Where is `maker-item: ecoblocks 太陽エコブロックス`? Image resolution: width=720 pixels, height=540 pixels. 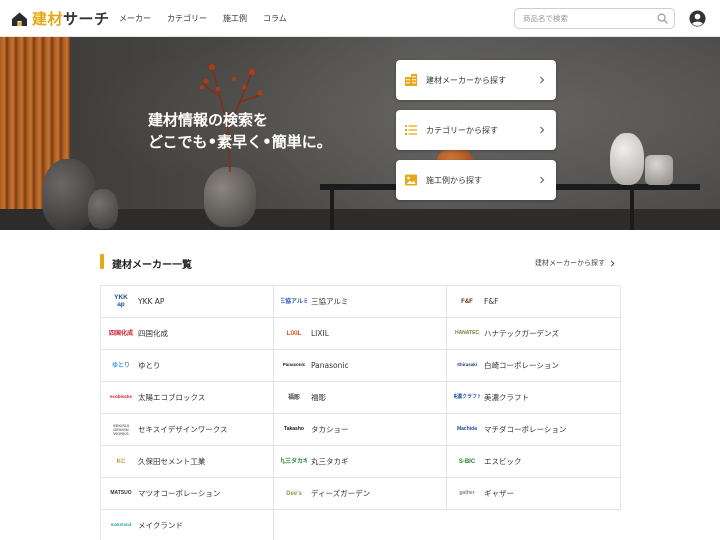
maker-item: ecoblocks 太陽エコブロックス is located at coordinates (187, 398).